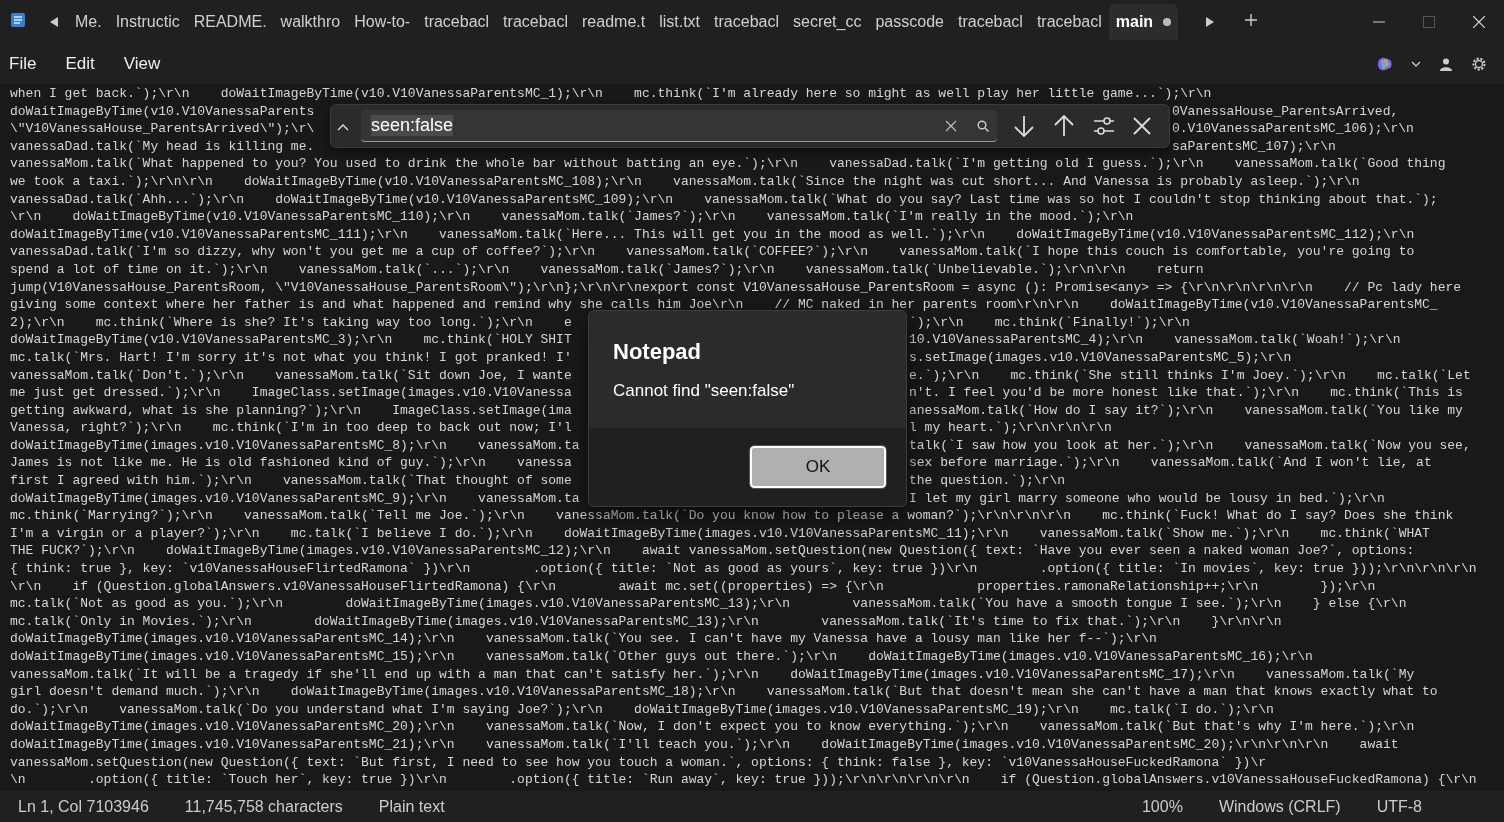 This screenshot has width=1504, height=822. I want to click on code-text: vanessaDad.talk(`Ahh...`);\r\n doWaitImageByTime(v10.V10VanessaParentsMC_109);\r\n vanessaMom.talk(`What do you say? Last time was so hot I couldn't stop thinking about that.`);, so click(724, 199).